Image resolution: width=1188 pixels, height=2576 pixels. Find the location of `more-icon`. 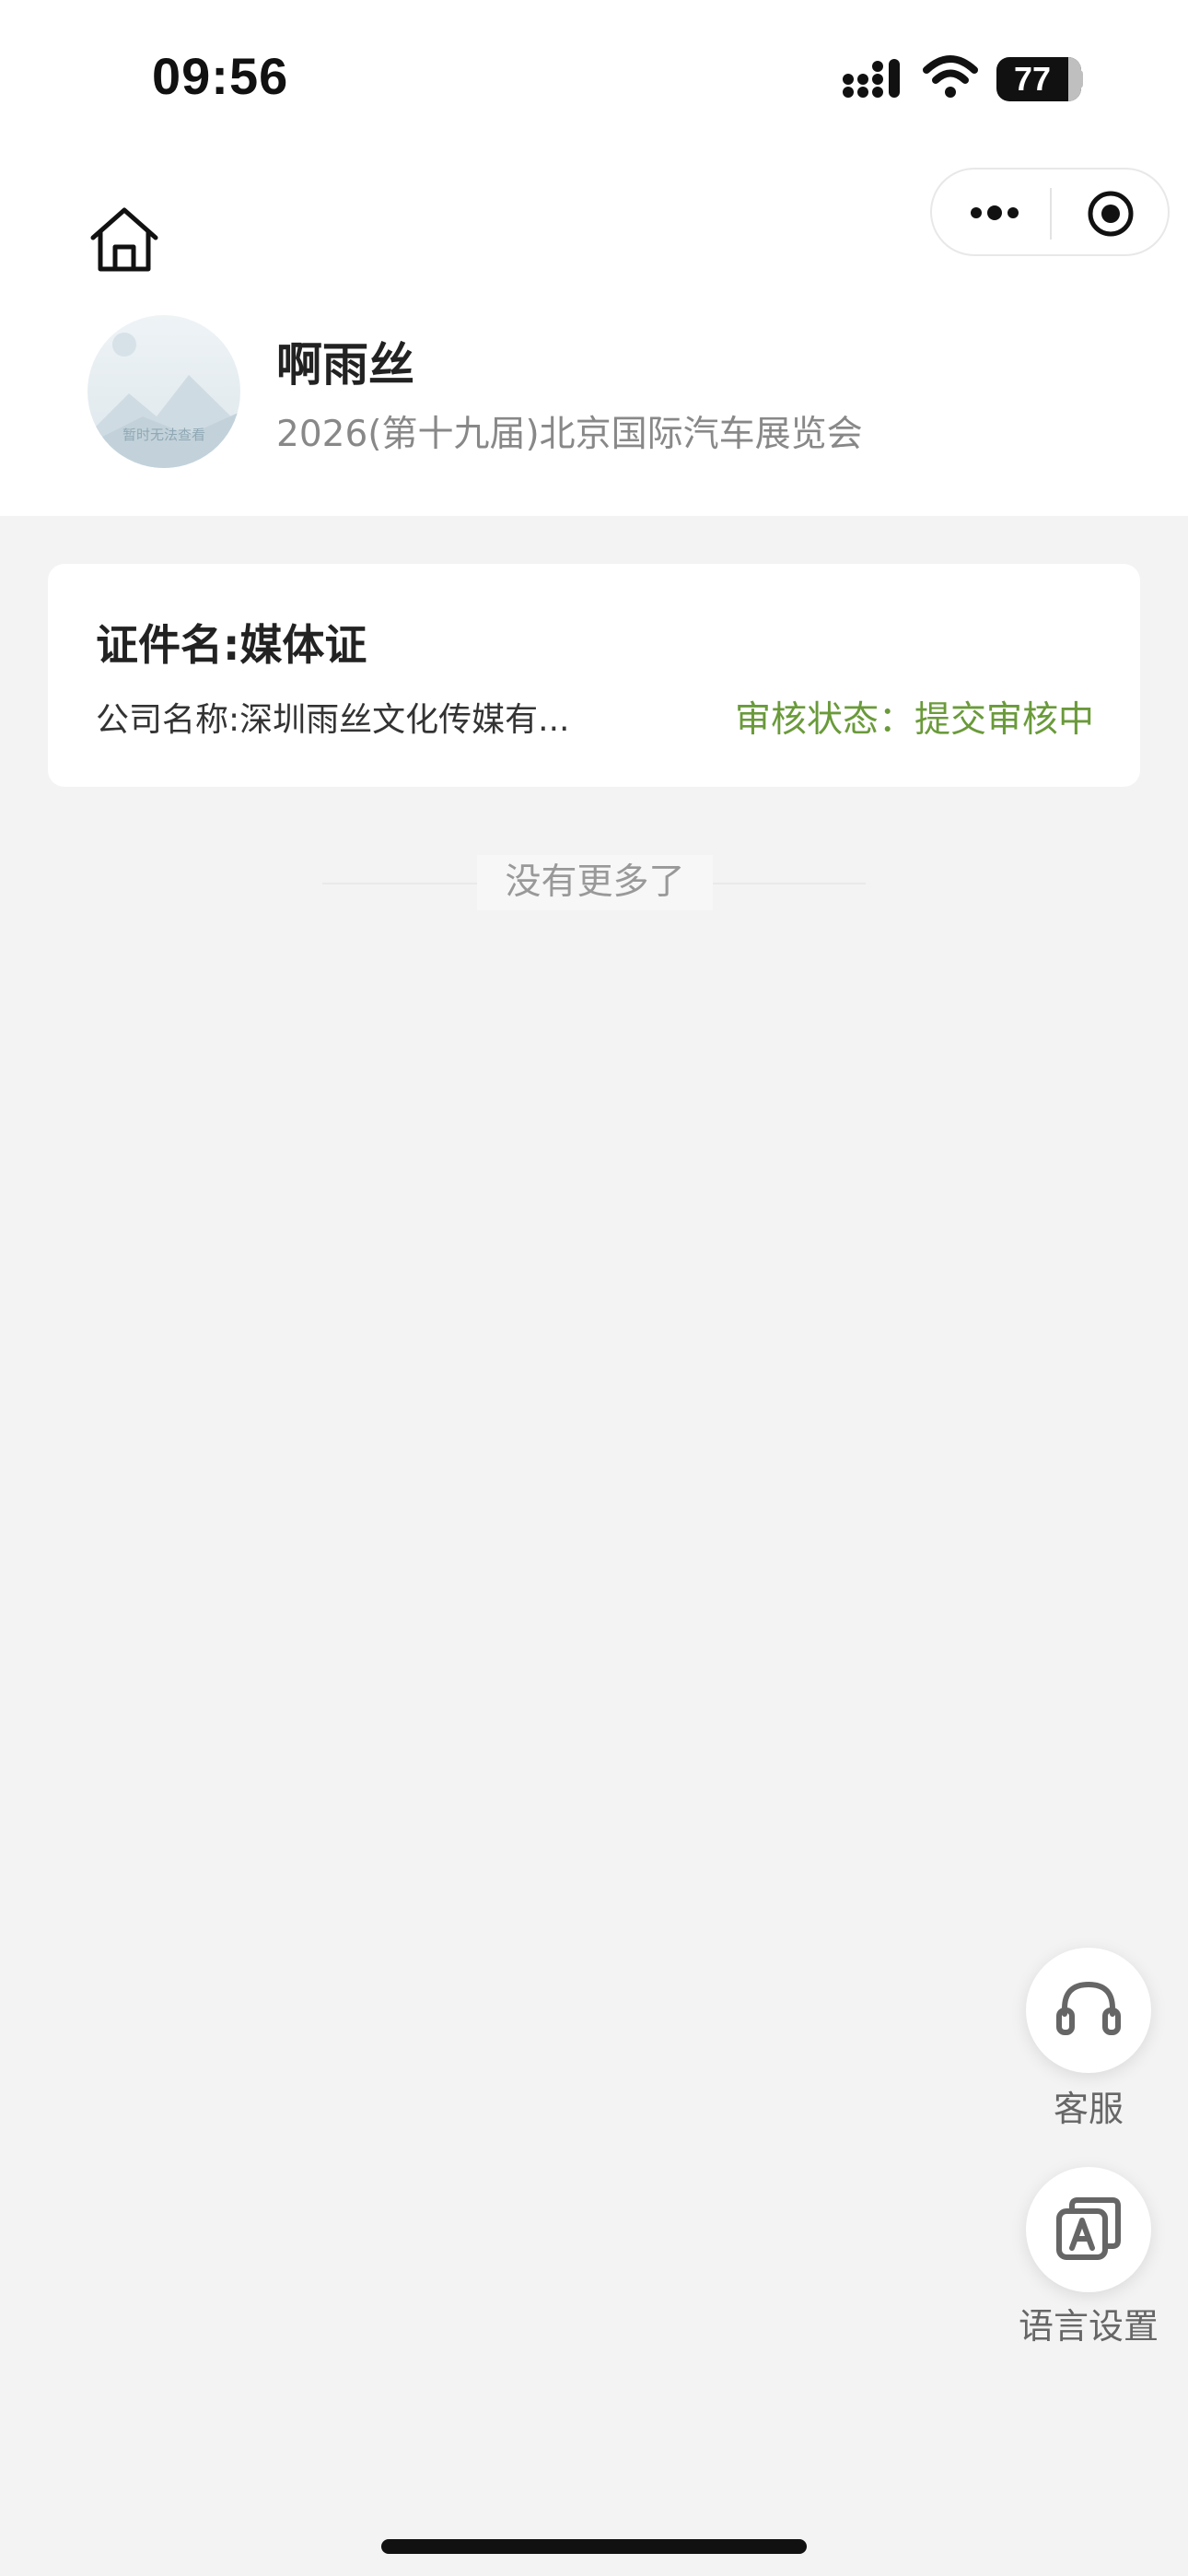

more-icon is located at coordinates (995, 213).